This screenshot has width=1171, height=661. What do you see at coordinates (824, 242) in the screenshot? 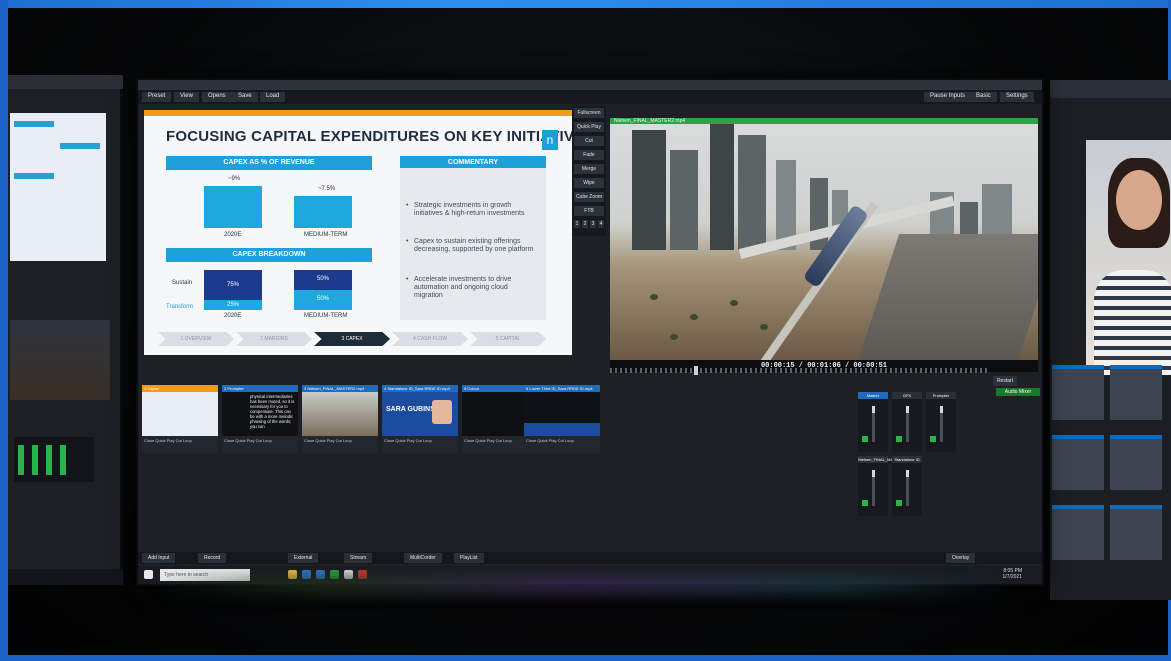
I see `program-video-frame` at bounding box center [824, 242].